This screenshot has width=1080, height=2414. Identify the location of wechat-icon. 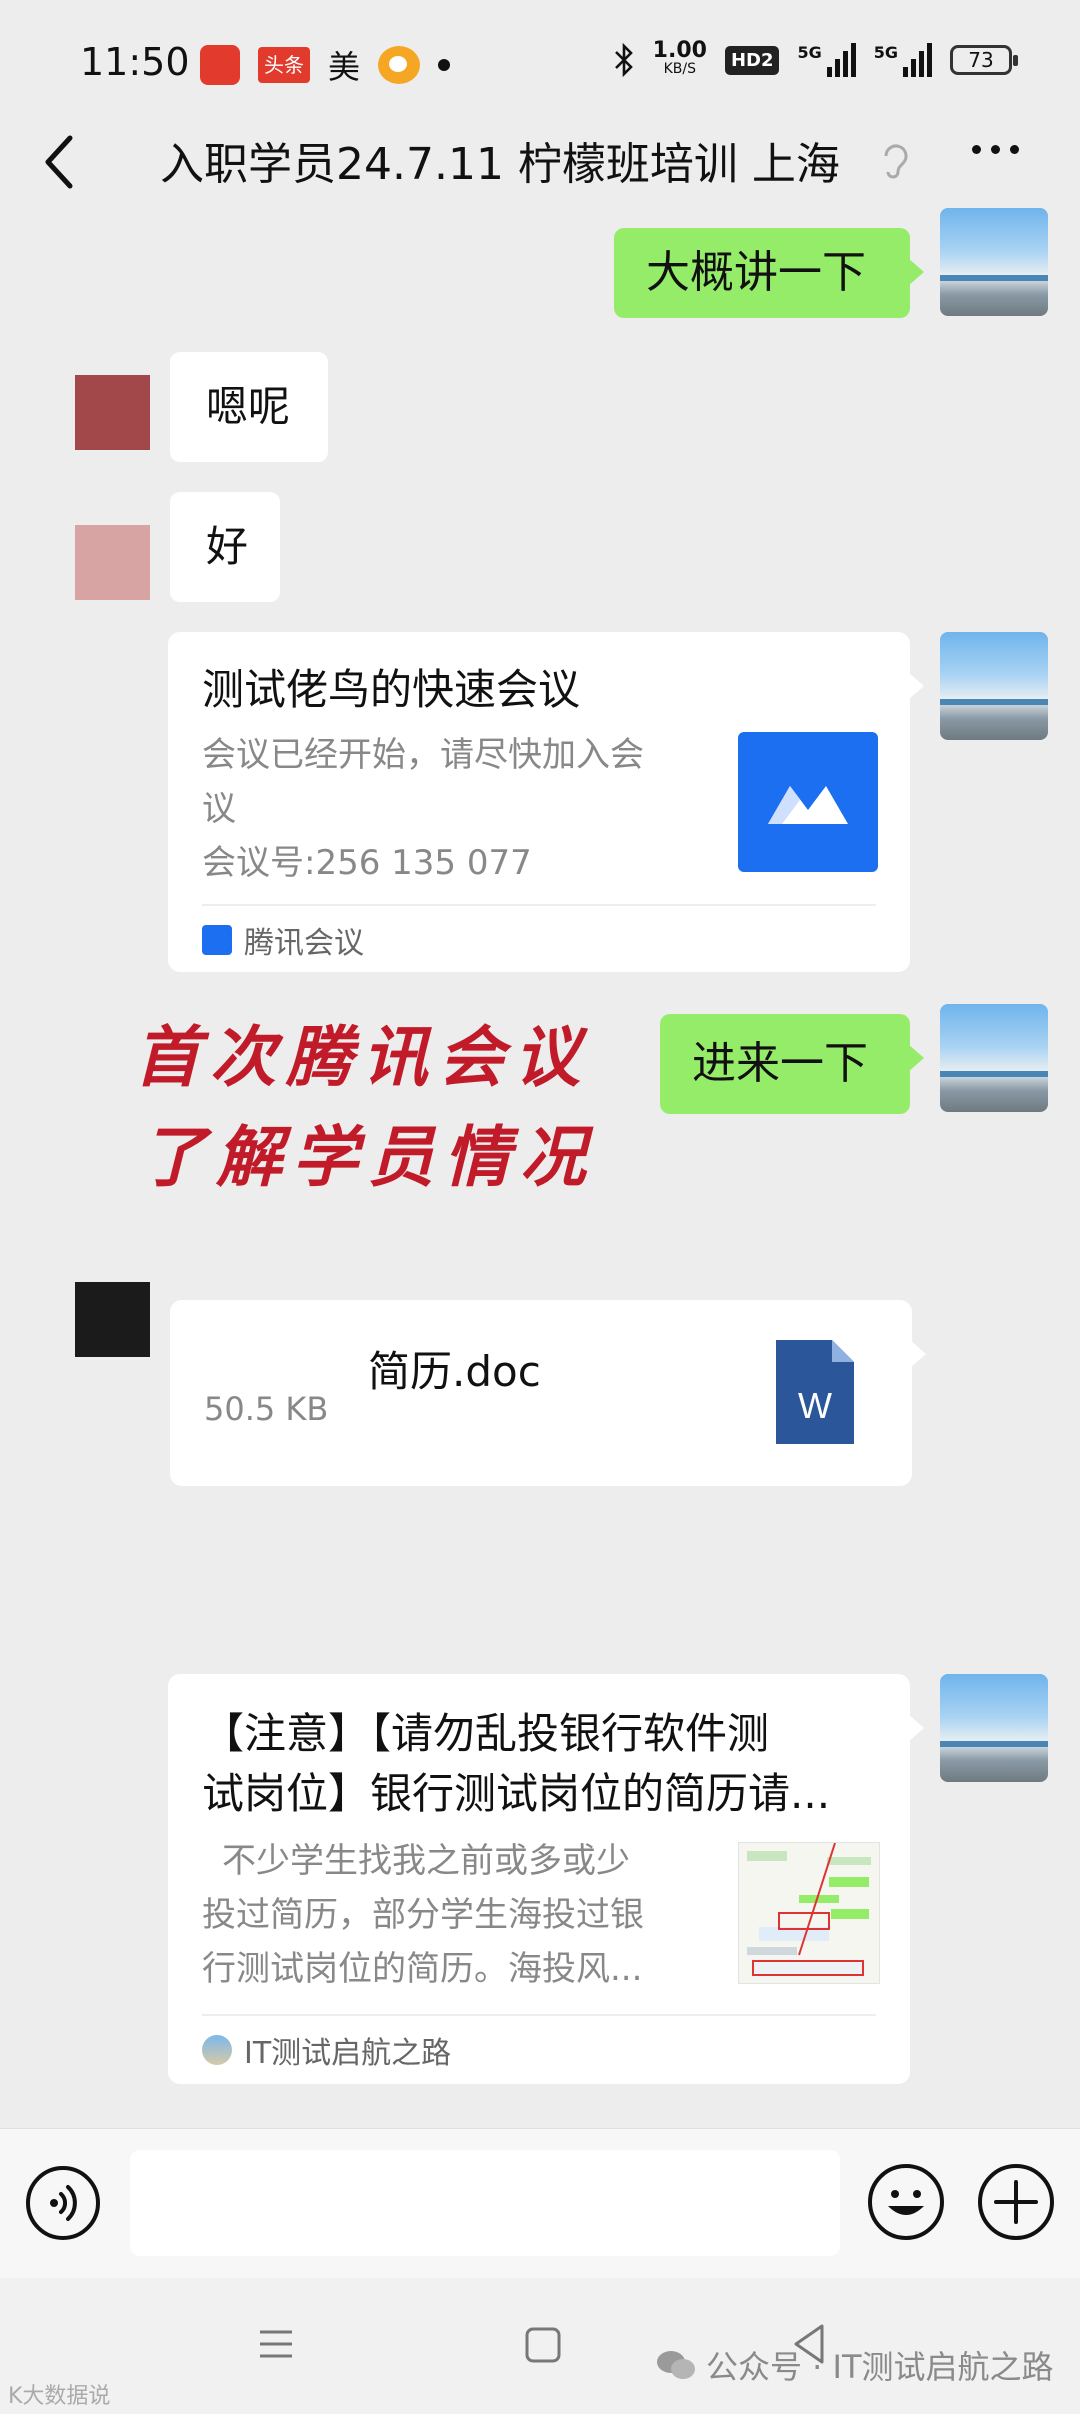
(676, 2365).